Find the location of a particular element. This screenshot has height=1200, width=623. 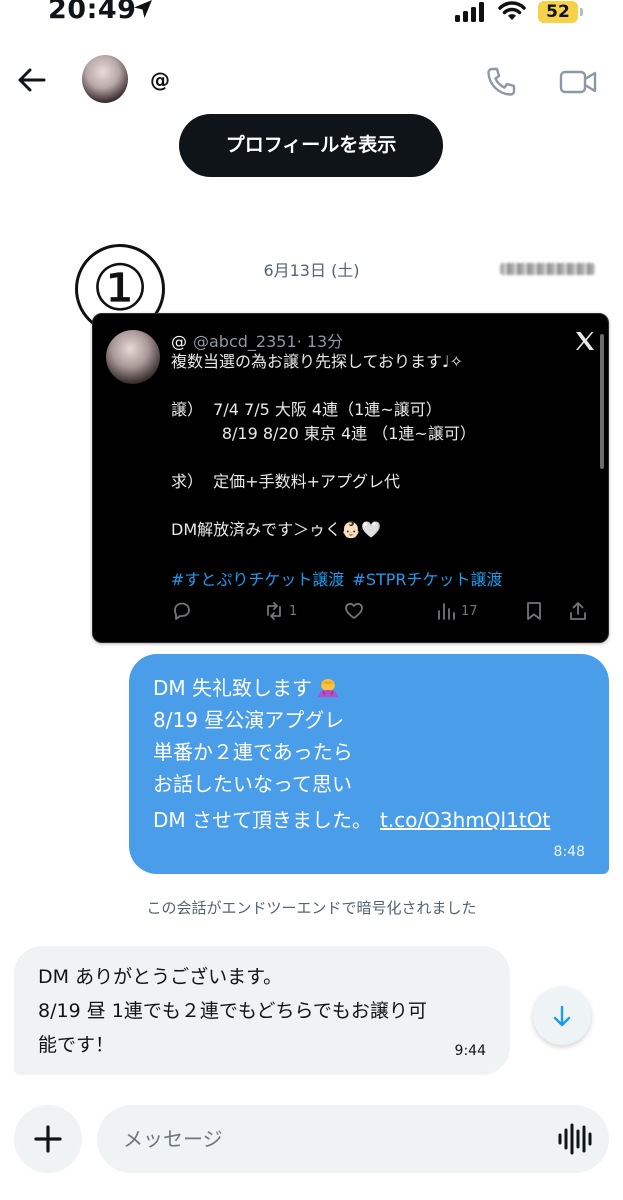

view-profile-button: プロフィールを表示 is located at coordinates (311, 145).